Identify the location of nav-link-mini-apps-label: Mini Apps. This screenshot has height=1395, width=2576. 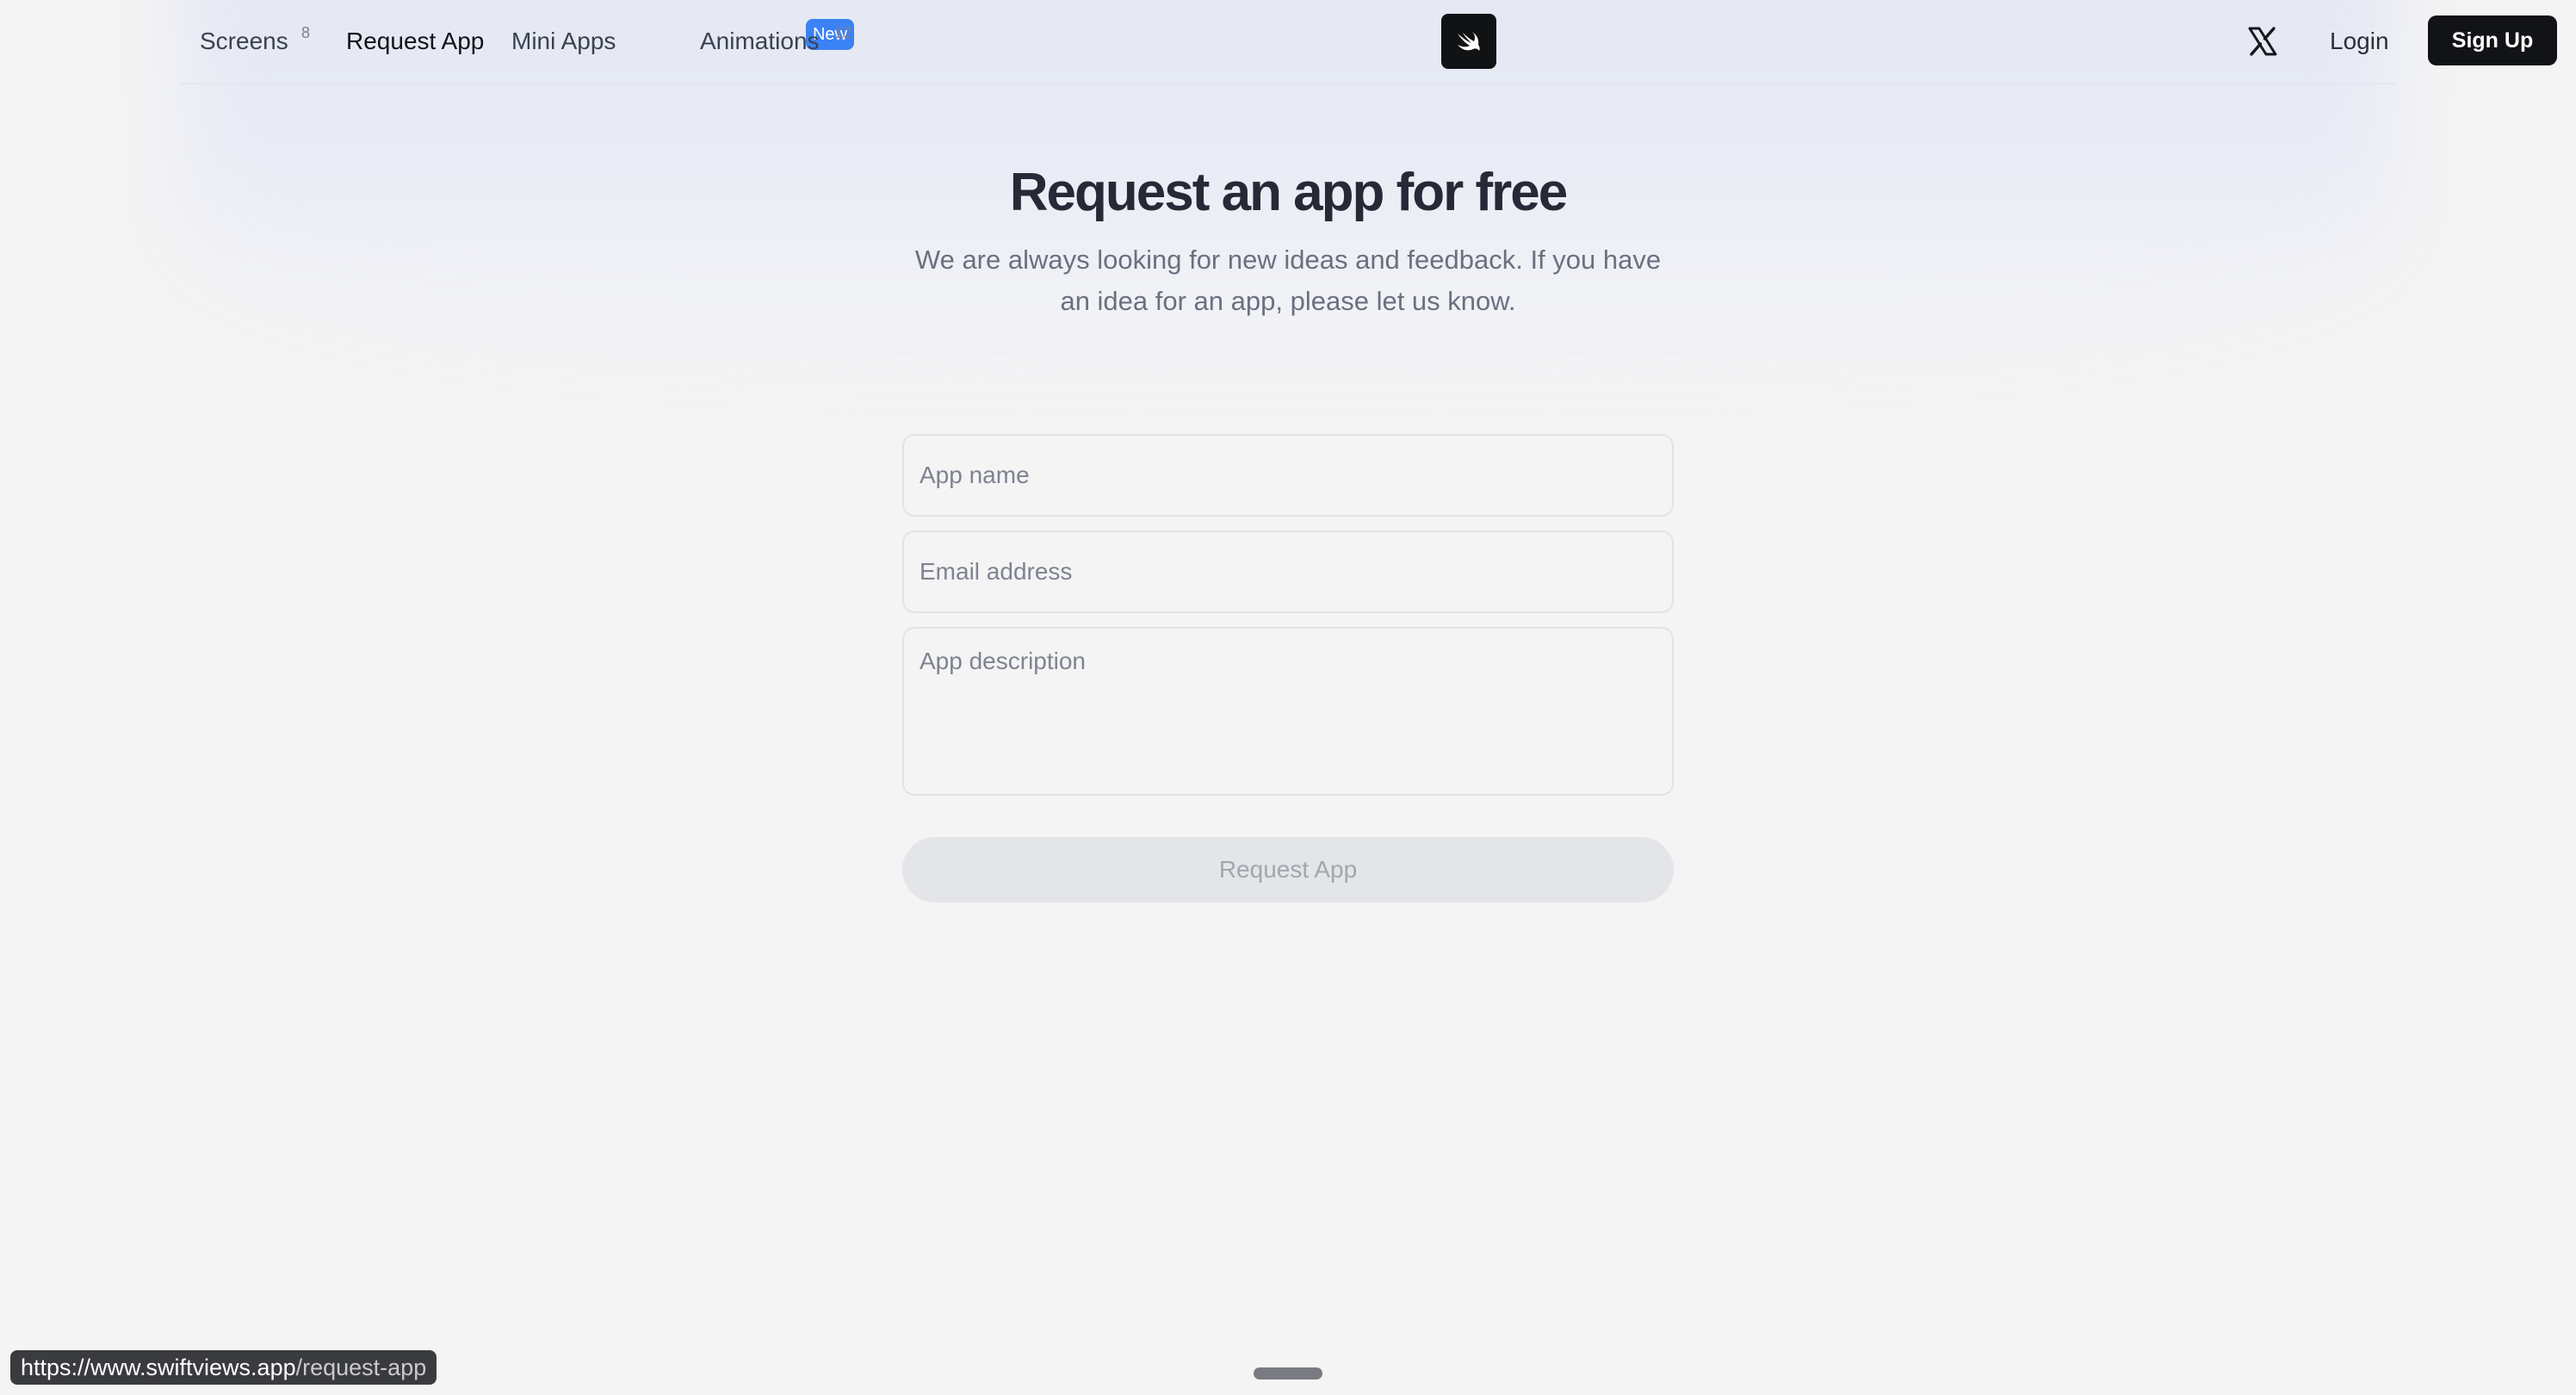
(563, 41).